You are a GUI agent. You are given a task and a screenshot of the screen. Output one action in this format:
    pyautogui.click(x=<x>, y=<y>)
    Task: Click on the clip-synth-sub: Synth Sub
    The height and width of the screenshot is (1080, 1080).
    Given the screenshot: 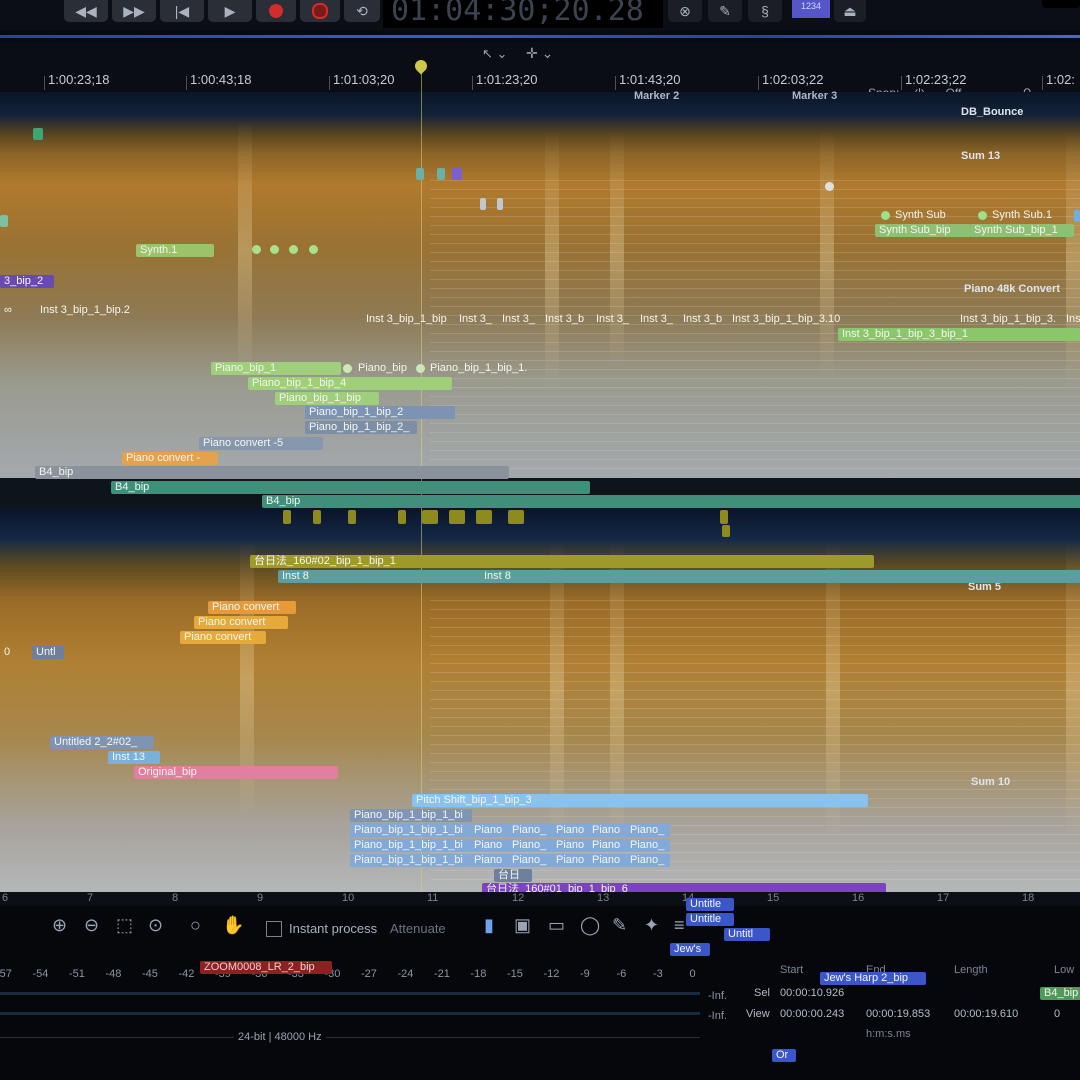 What is the action you would take?
    pyautogui.click(x=933, y=215)
    